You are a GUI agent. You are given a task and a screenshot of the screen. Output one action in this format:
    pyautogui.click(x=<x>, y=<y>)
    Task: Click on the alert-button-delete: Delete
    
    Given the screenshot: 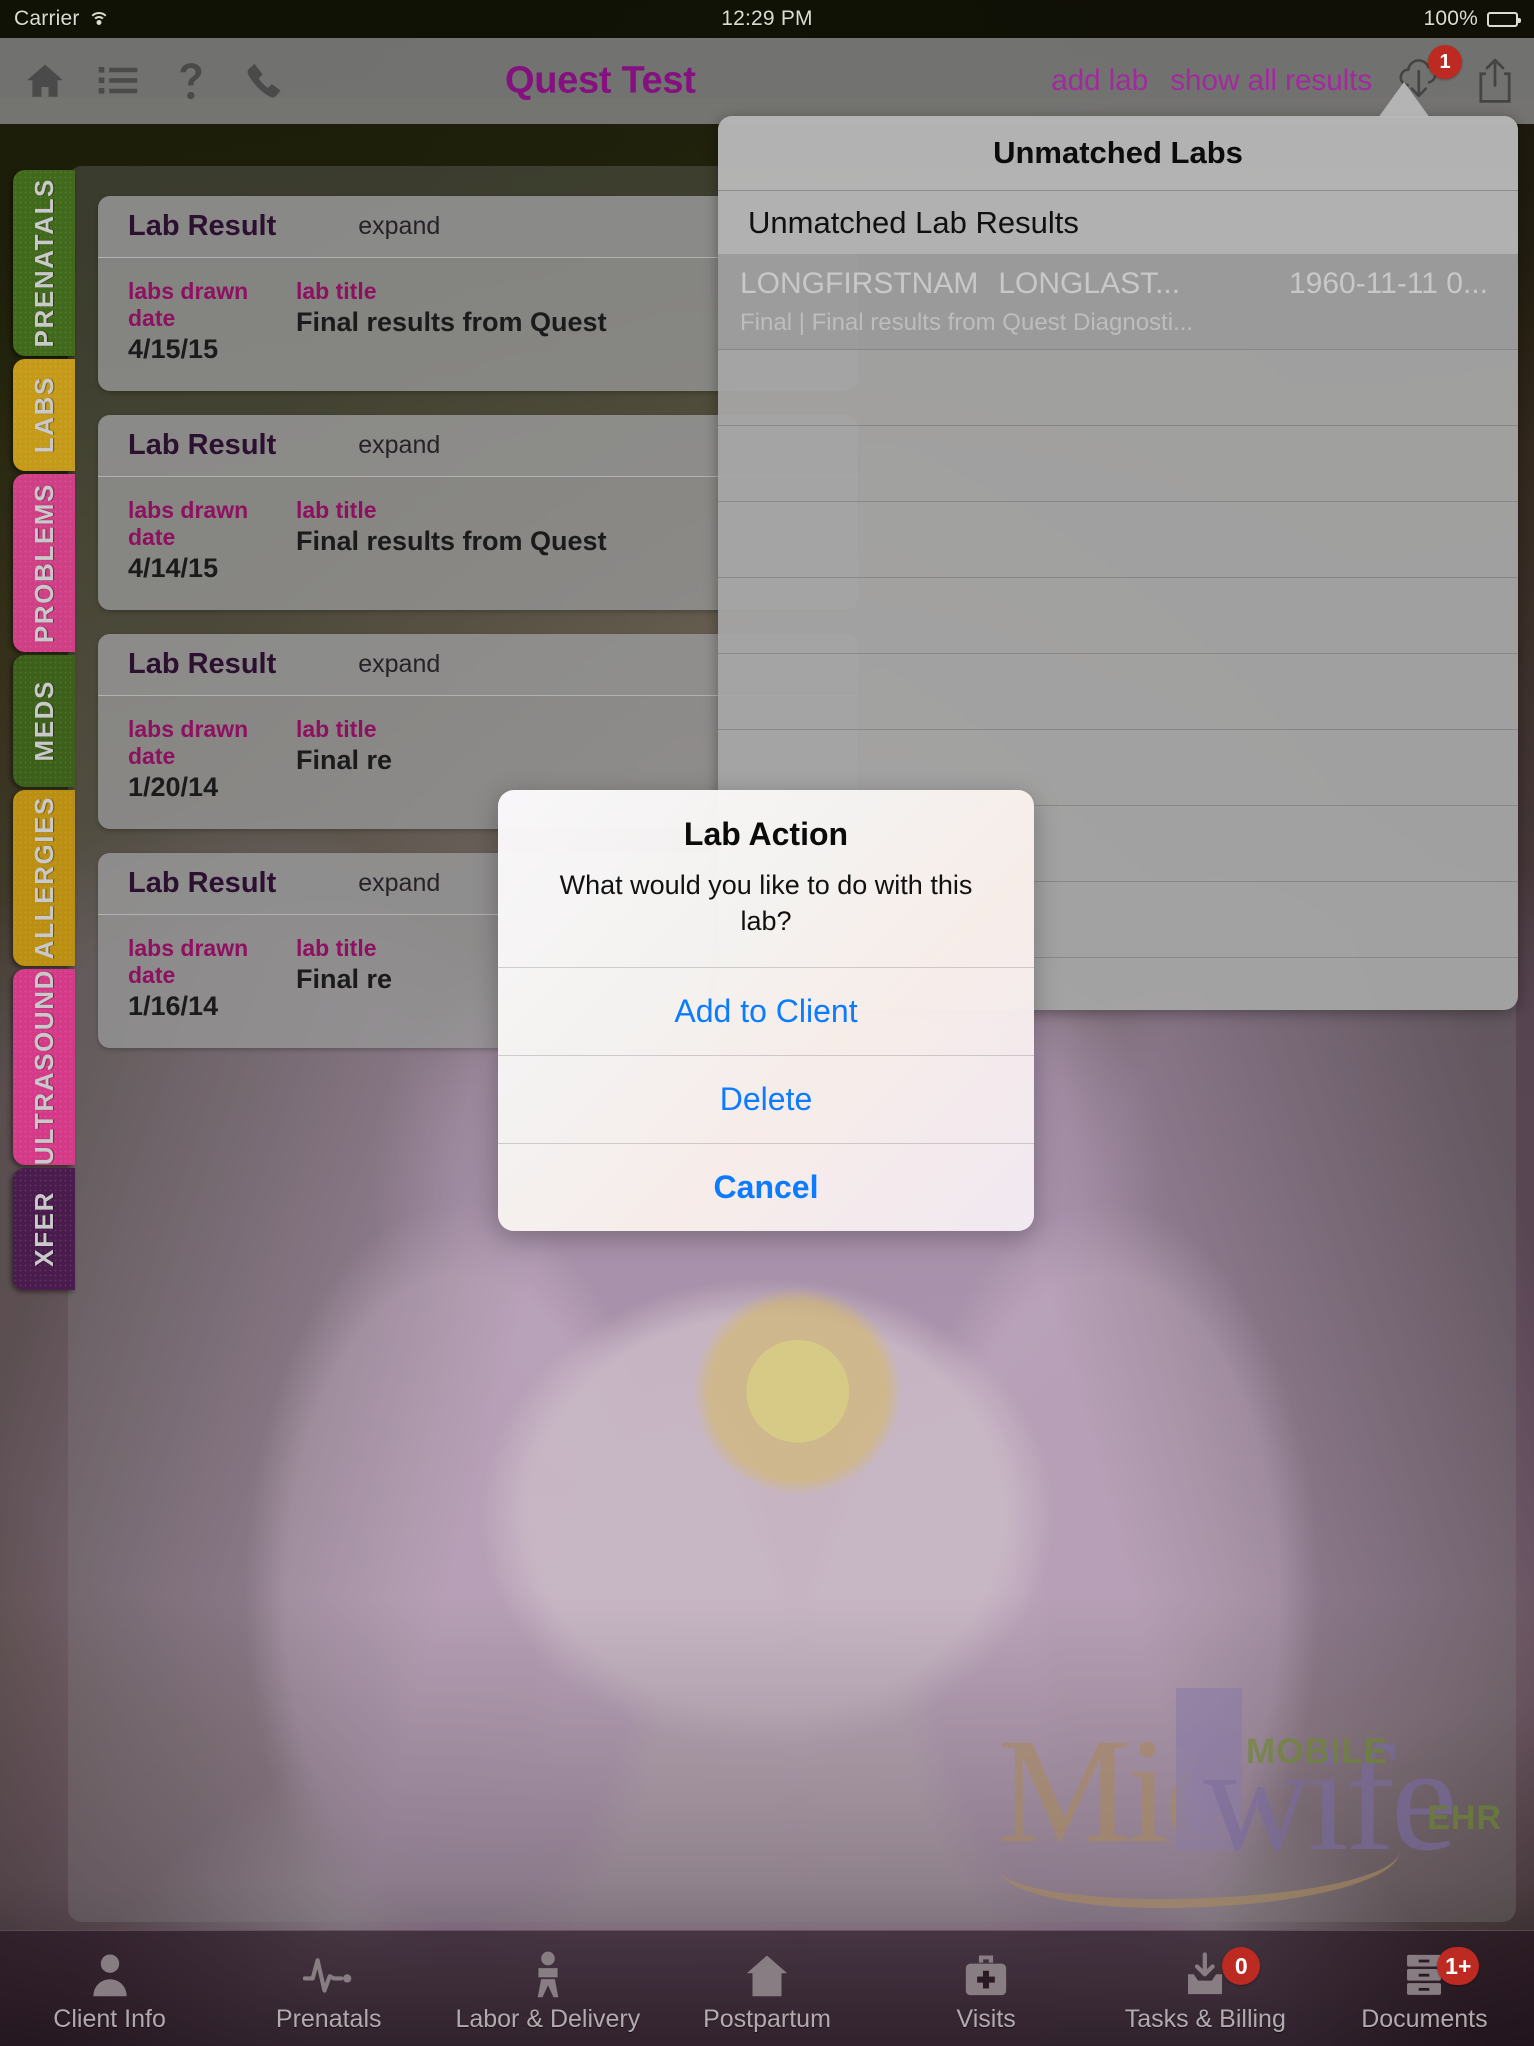 What is the action you would take?
    pyautogui.click(x=766, y=1099)
    